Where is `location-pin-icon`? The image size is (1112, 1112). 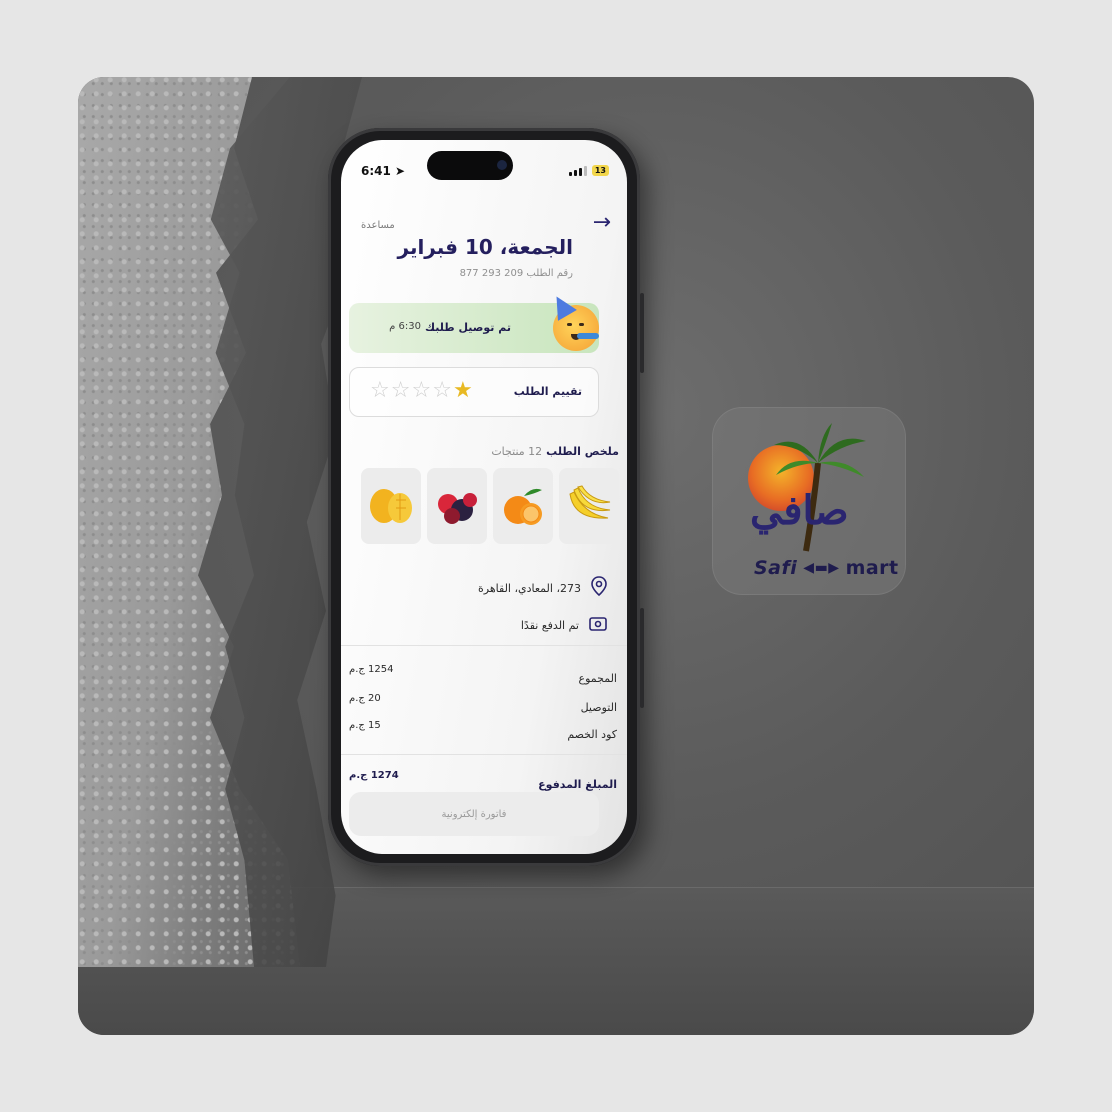
location-pin-icon is located at coordinates (599, 588).